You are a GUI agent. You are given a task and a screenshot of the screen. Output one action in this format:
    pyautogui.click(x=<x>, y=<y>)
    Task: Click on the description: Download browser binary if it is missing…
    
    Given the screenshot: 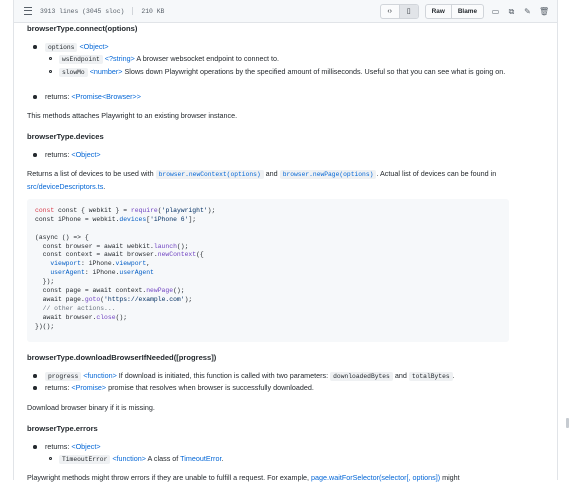 What is the action you would take?
    pyautogui.click(x=91, y=407)
    